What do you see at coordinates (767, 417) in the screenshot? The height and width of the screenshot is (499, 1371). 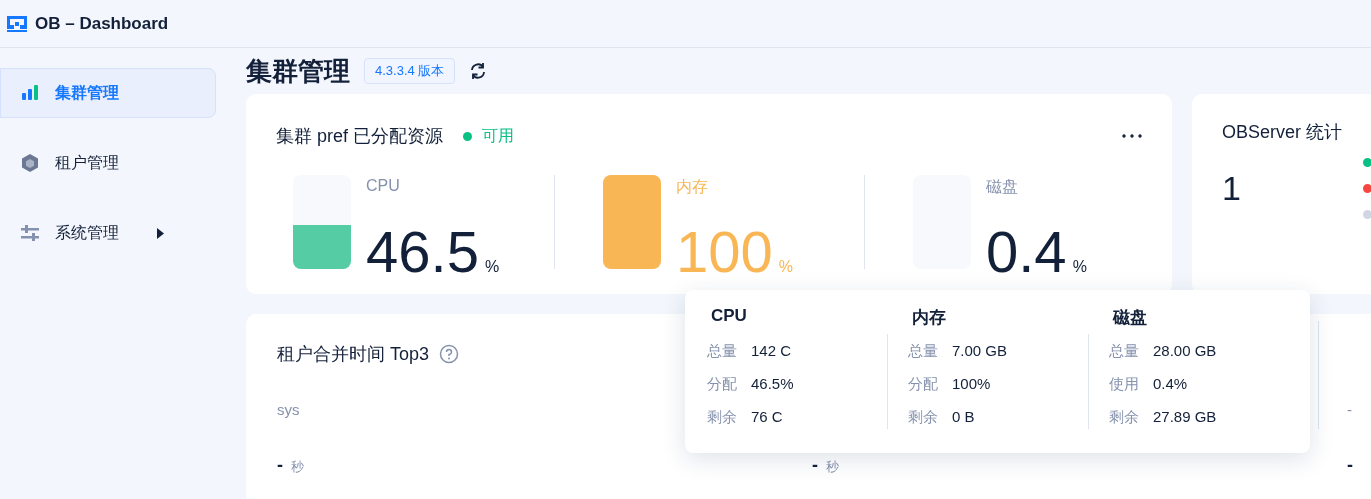 I see `detail-value: 76 C` at bounding box center [767, 417].